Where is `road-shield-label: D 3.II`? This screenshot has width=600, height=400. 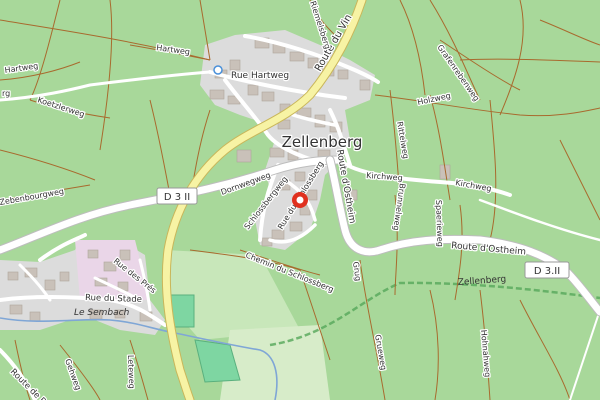
road-shield-label: D 3.II is located at coordinates (547, 271).